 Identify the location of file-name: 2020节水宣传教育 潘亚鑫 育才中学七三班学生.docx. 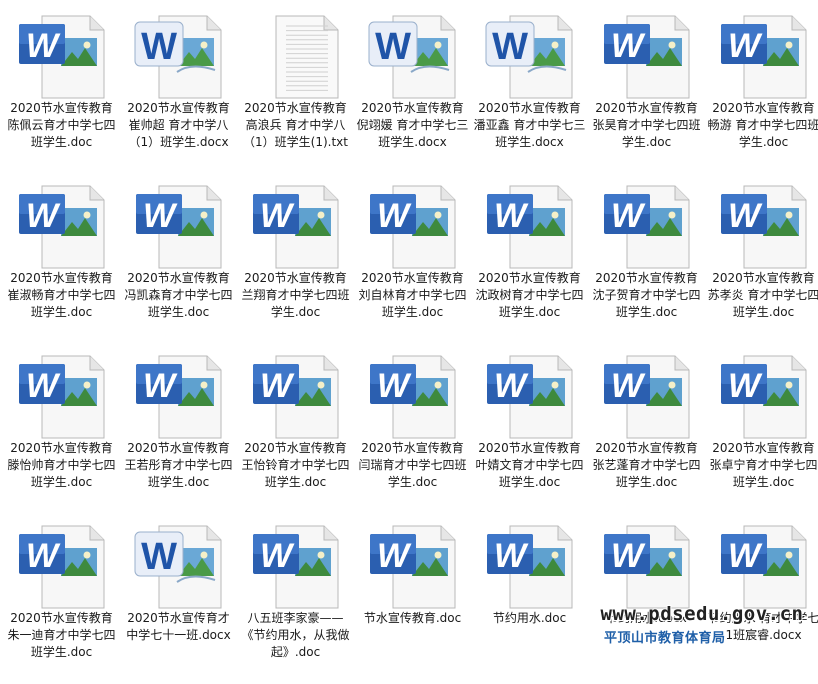
(529, 125).